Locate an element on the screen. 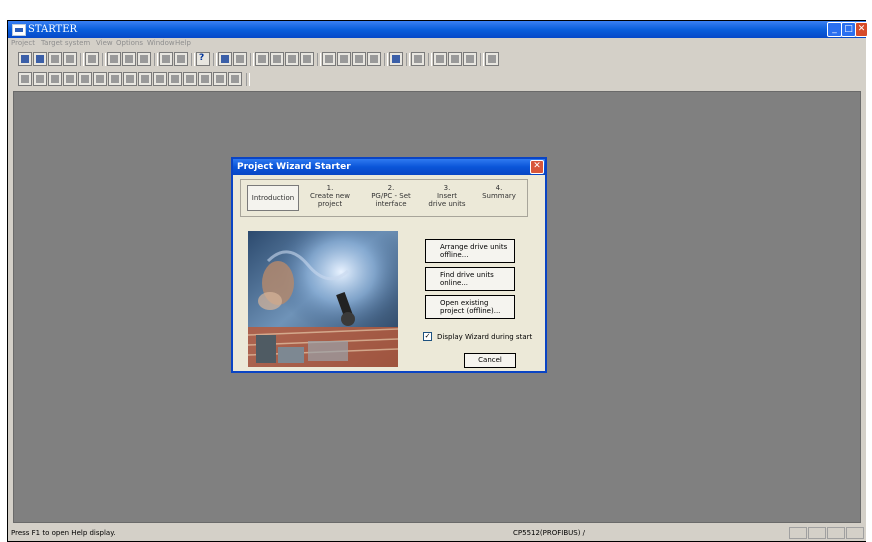 The width and height of the screenshot is (872, 542). step-label: Create new project is located at coordinates (330, 200).